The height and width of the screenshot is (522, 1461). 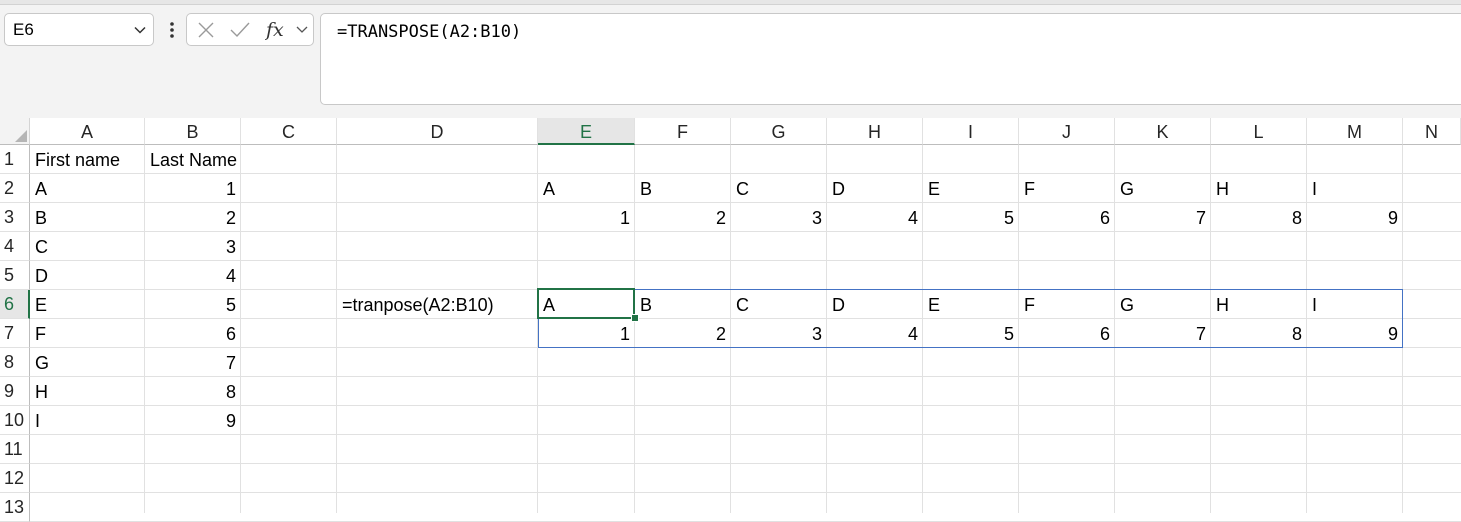 What do you see at coordinates (87, 391) in the screenshot?
I see `cell-a9: H` at bounding box center [87, 391].